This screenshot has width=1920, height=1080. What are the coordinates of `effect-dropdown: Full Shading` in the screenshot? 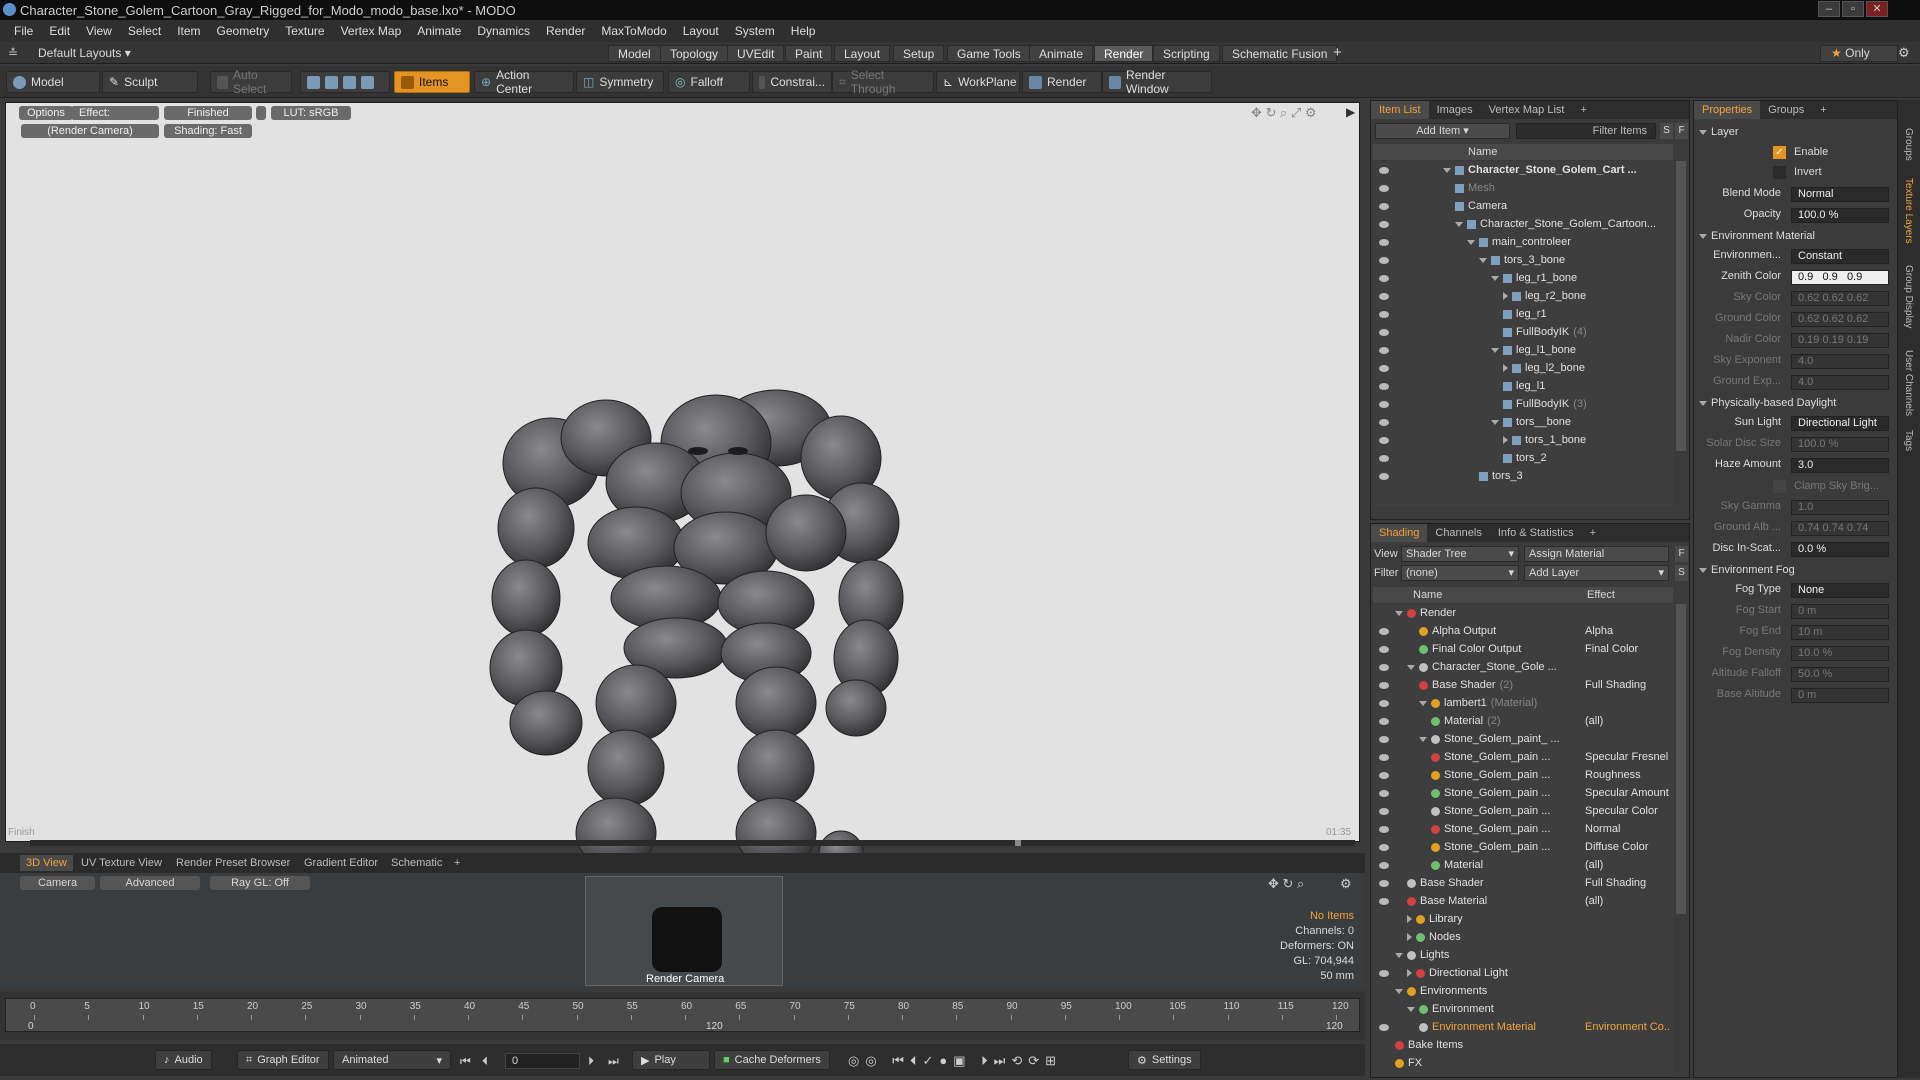 It's located at (1628, 685).